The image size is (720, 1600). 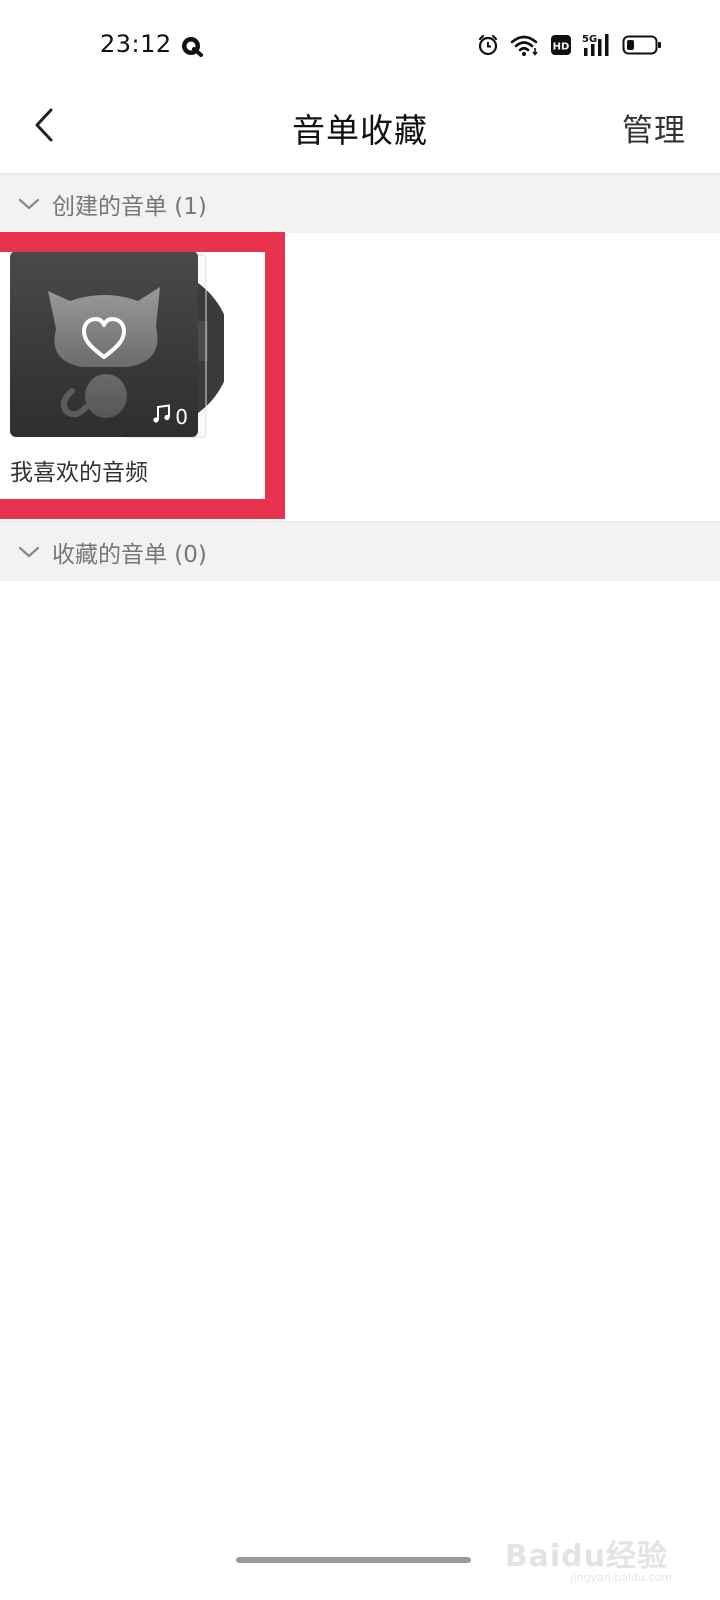 I want to click on section-collected-header: 收藏的音单 (0), so click(x=360, y=551).